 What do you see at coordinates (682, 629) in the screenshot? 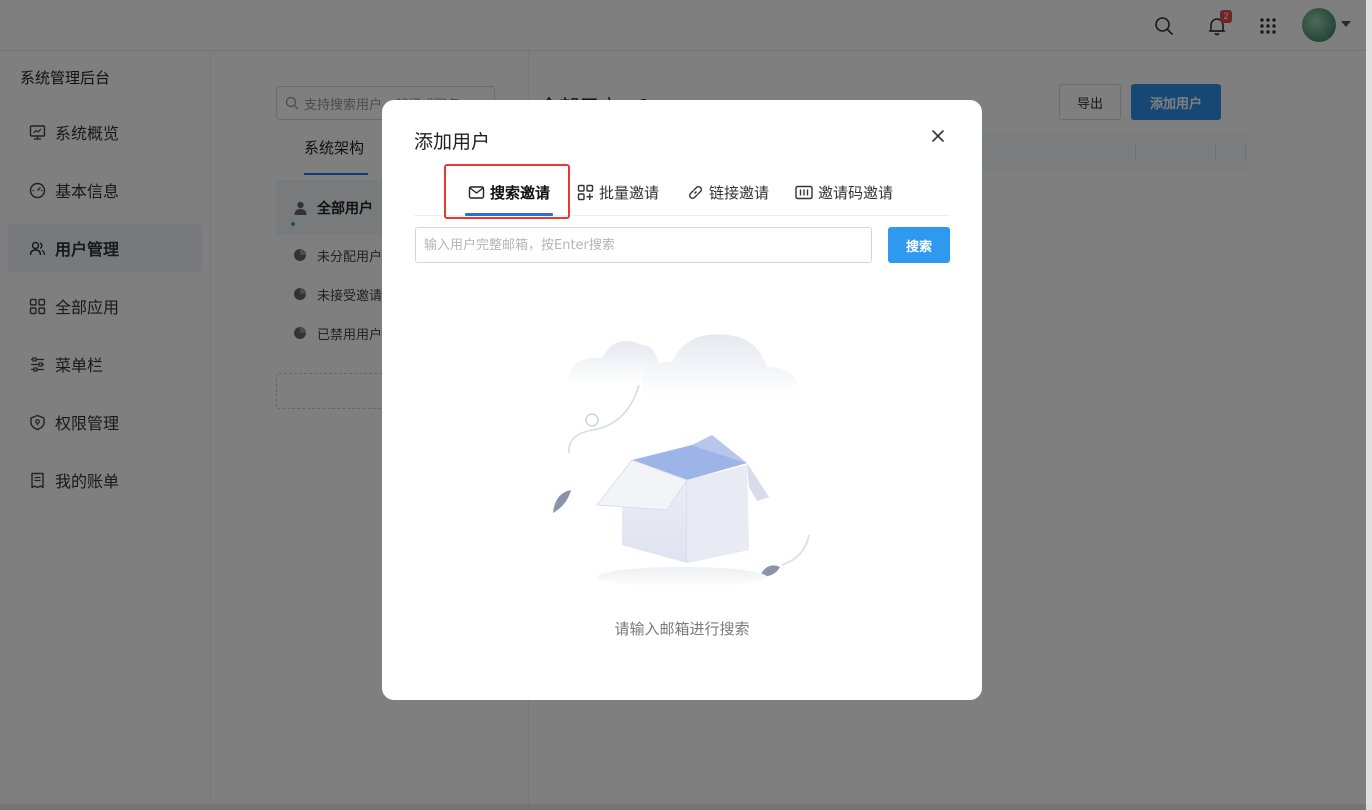
I see `empty-state-text: 请输入邮箱进行搜索` at bounding box center [682, 629].